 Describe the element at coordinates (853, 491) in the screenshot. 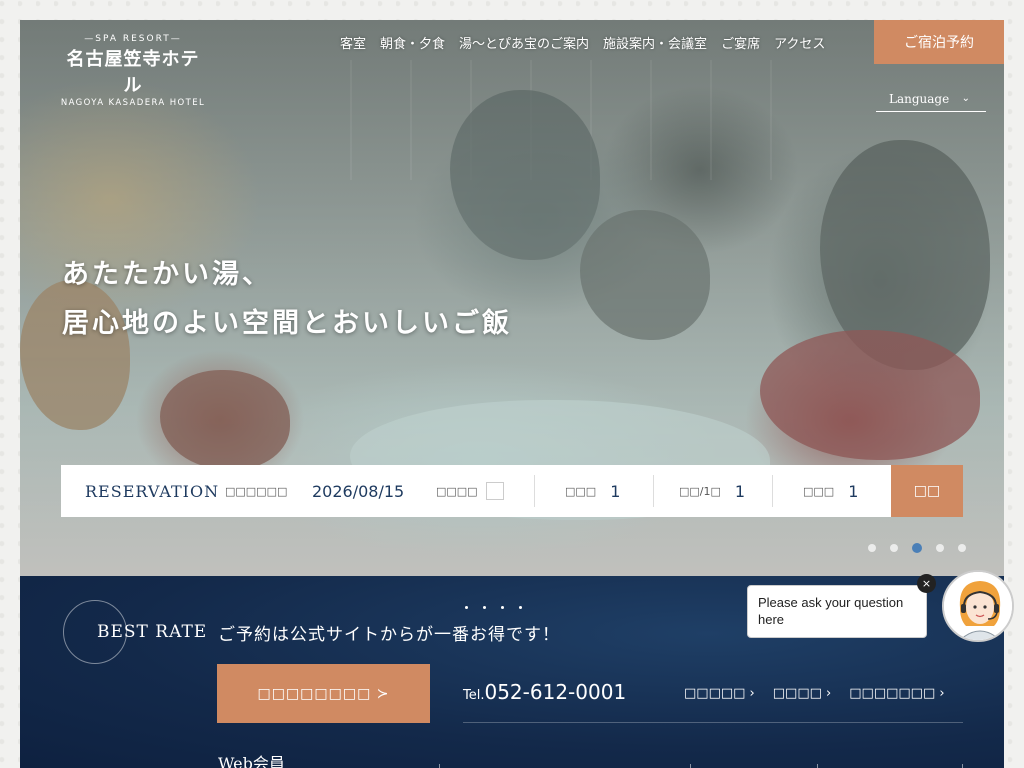

I see `guests-value: 1` at that location.